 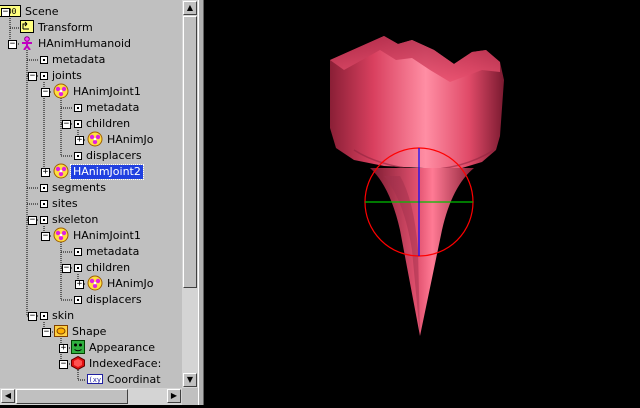 I want to click on geometry-icon, so click(x=78, y=364).